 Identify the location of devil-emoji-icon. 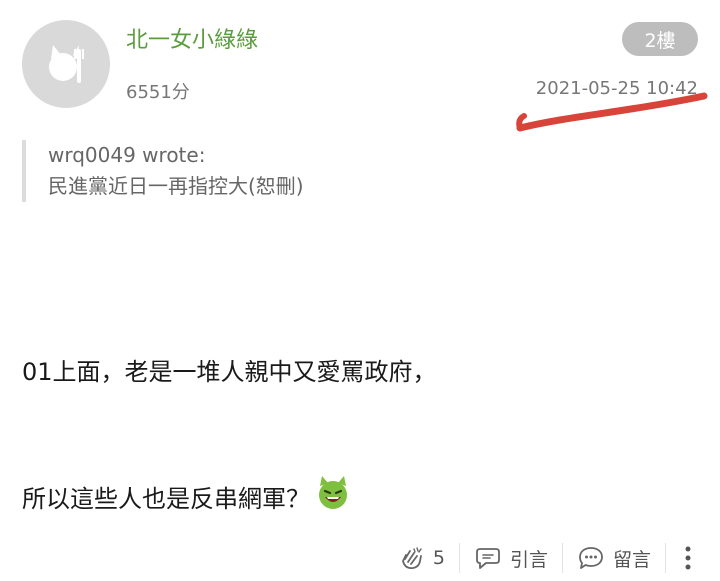
(333, 496).